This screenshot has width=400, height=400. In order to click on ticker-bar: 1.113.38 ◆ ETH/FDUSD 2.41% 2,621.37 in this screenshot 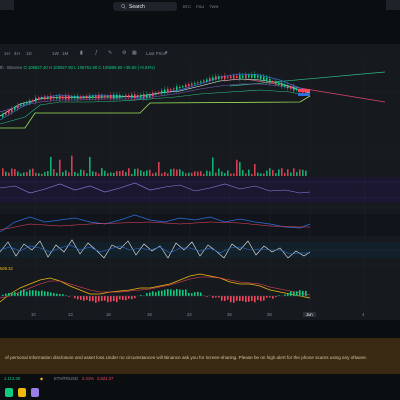, I will do `click(200, 387)`.